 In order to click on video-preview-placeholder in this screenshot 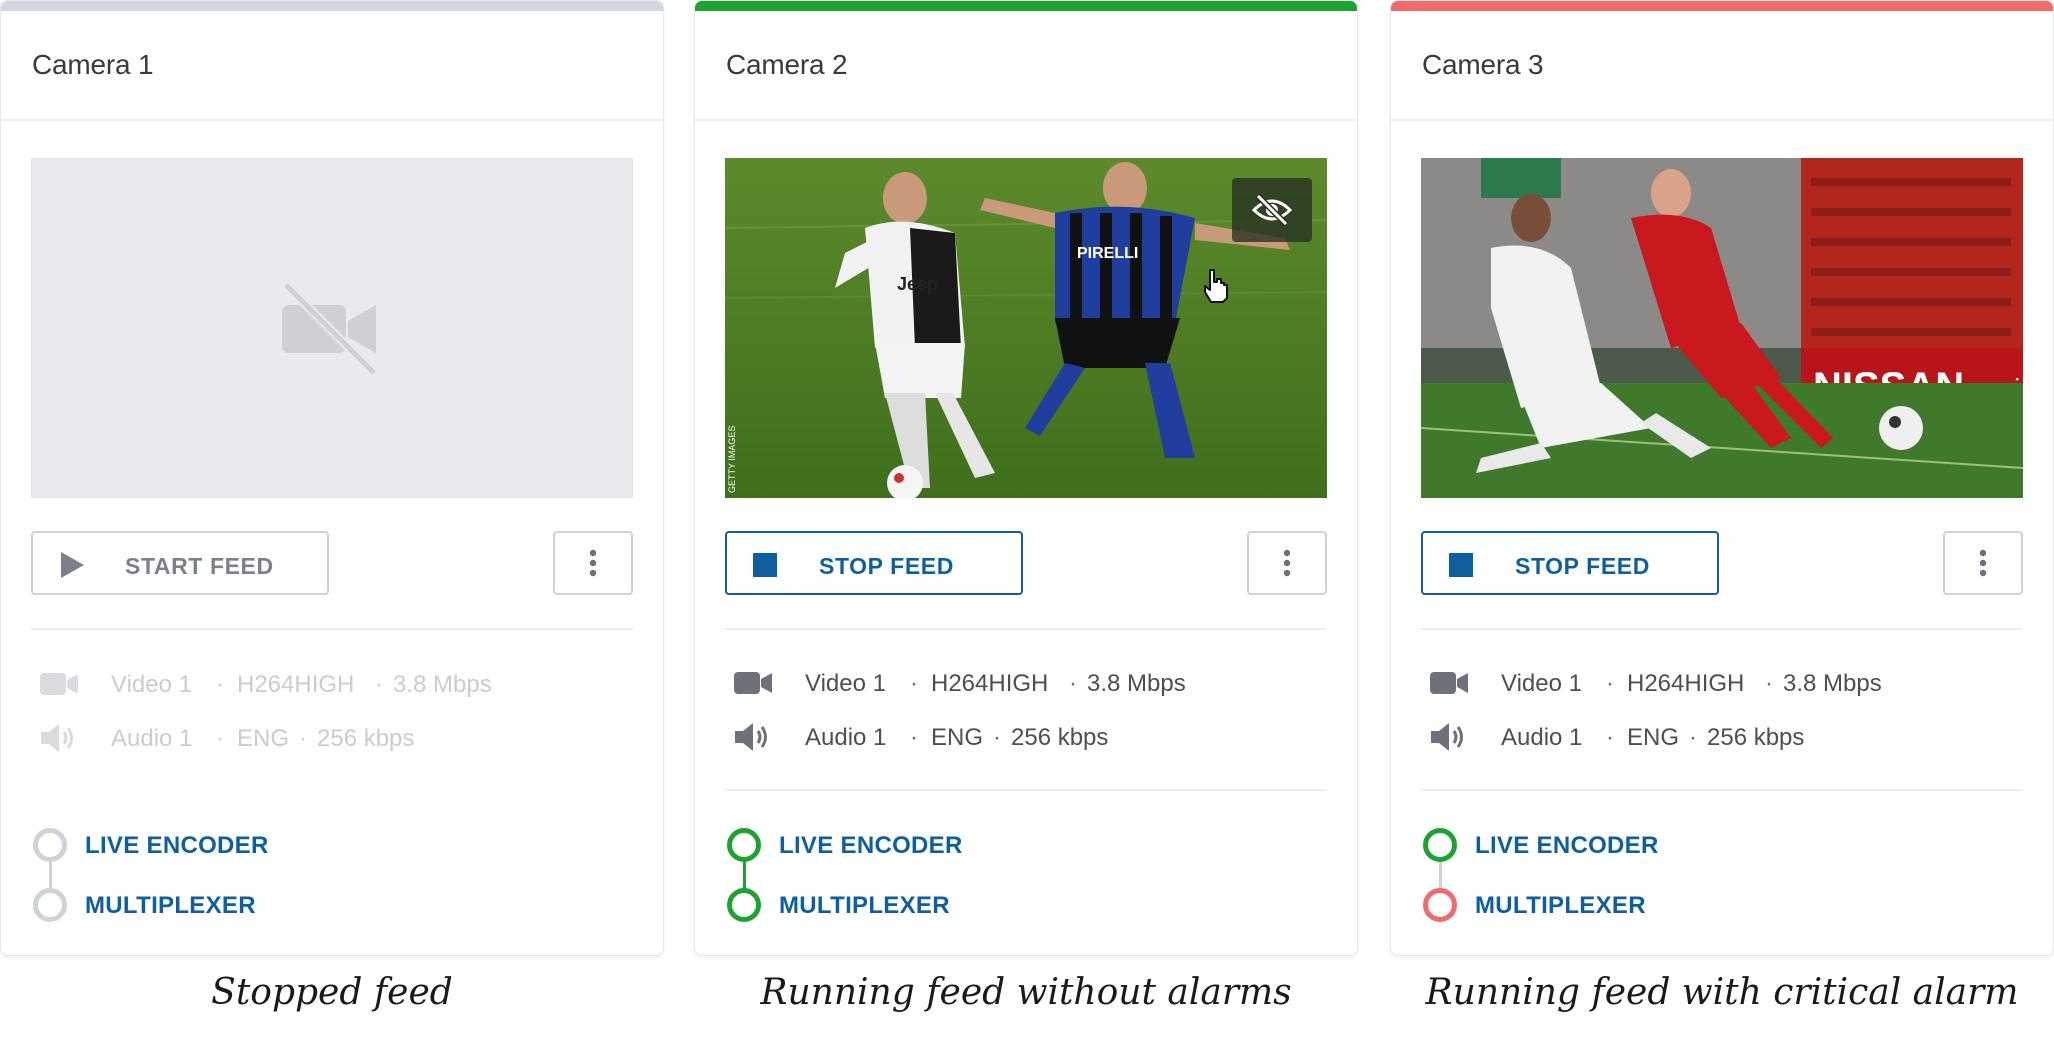, I will do `click(332, 328)`.